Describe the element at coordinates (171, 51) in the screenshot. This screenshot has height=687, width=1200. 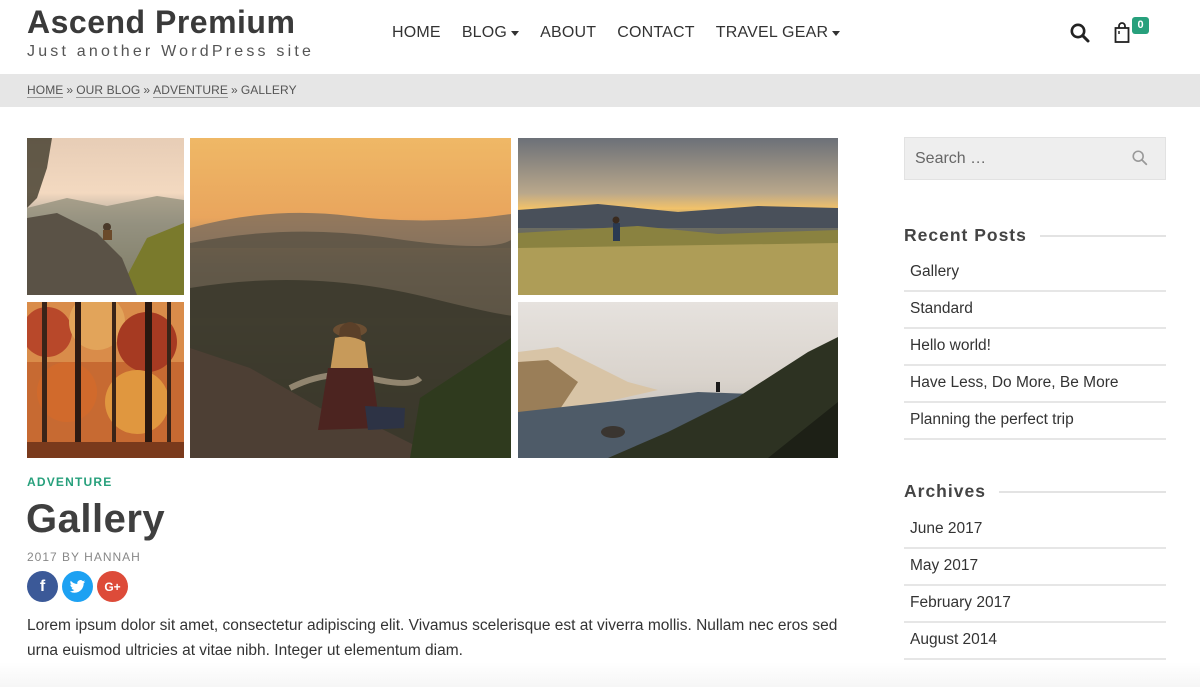
I see `site-tagline: Just another WordPress site` at that location.